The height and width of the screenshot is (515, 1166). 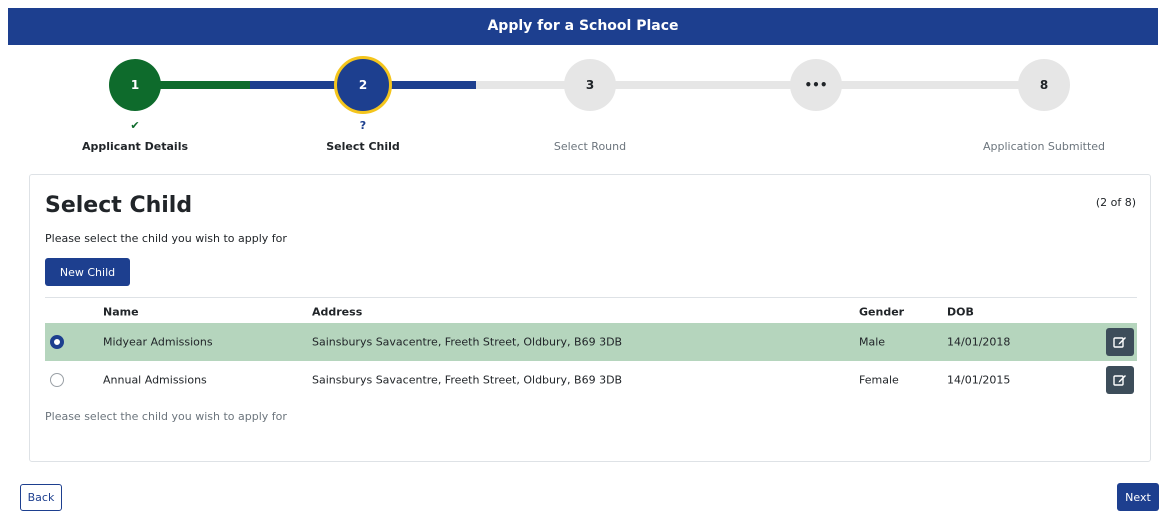 I want to click on header-gender: Gender, so click(x=882, y=312).